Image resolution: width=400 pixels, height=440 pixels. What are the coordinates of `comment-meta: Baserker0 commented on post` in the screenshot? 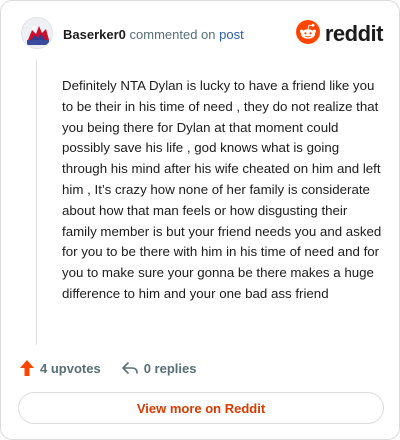 It's located at (153, 34).